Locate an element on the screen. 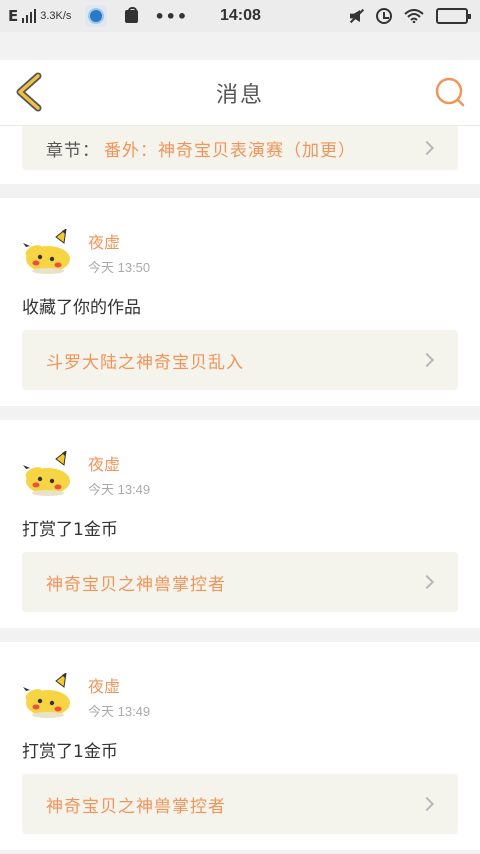 The image size is (480, 854). chapter-title: 章节： 番外：神奇宝贝表演赛（加更） is located at coordinates (201, 148).